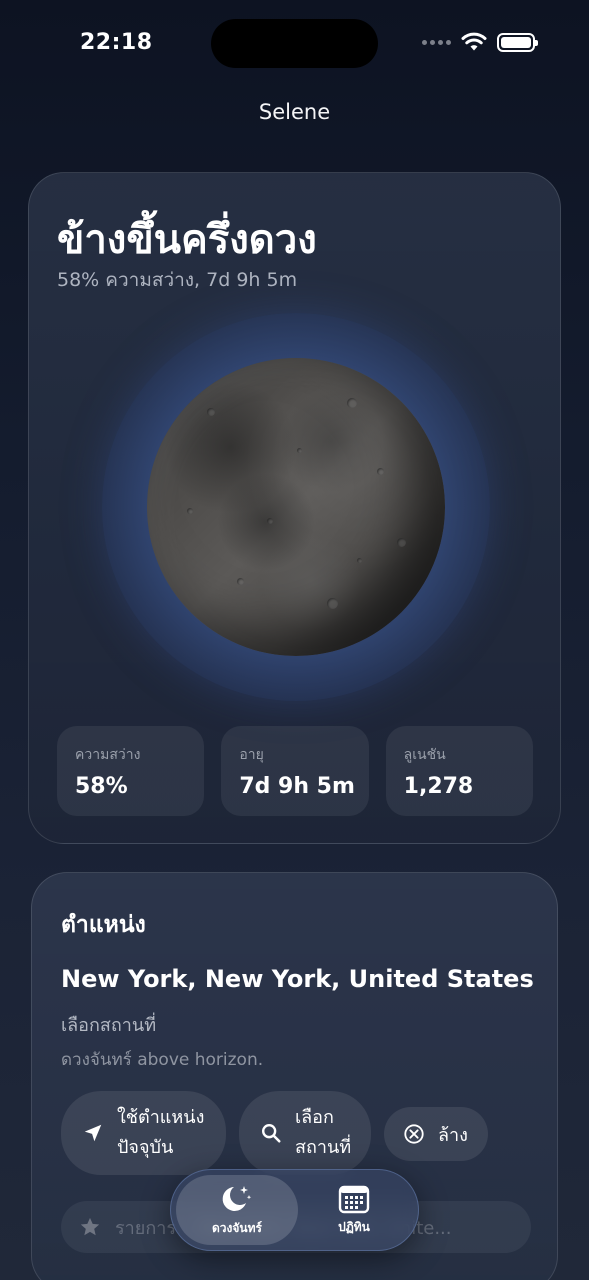  Describe the element at coordinates (162, 1060) in the screenshot. I see `horizon-status: ดวงจันทร์ above horizon.` at that location.